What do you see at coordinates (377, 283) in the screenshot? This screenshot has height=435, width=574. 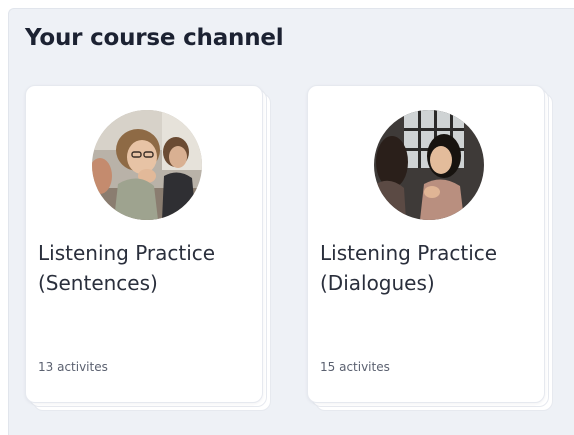 I see `course-title-line: (Dialogues)` at bounding box center [377, 283].